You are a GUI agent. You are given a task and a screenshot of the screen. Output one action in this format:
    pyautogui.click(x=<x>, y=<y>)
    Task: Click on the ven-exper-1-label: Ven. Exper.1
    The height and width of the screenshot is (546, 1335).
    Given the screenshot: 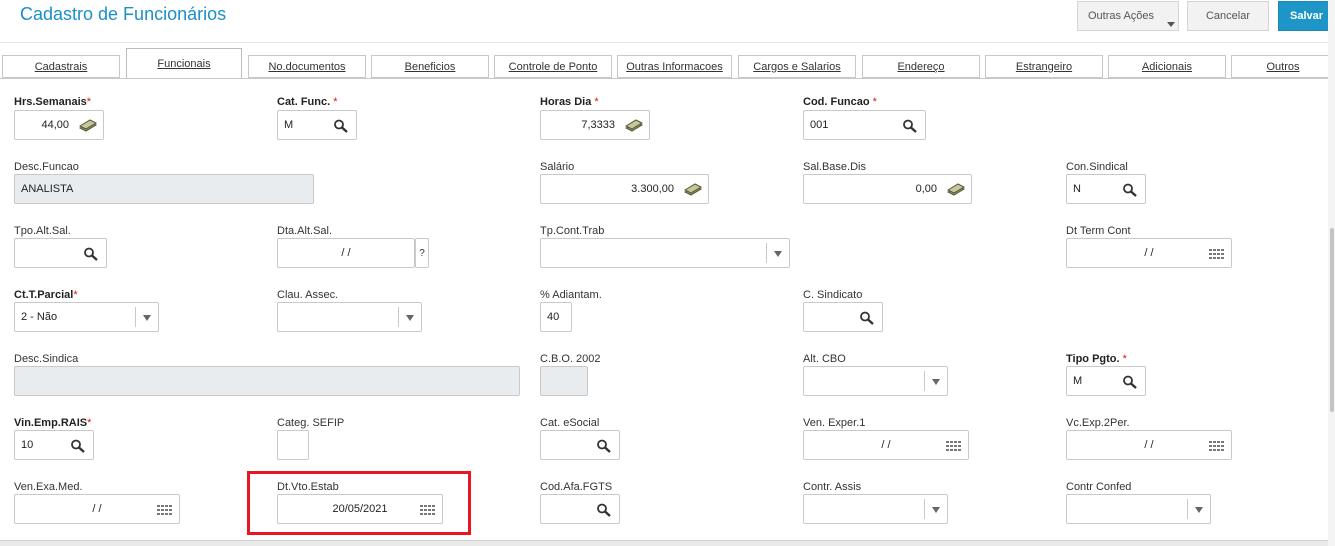 What is the action you would take?
    pyautogui.click(x=834, y=423)
    